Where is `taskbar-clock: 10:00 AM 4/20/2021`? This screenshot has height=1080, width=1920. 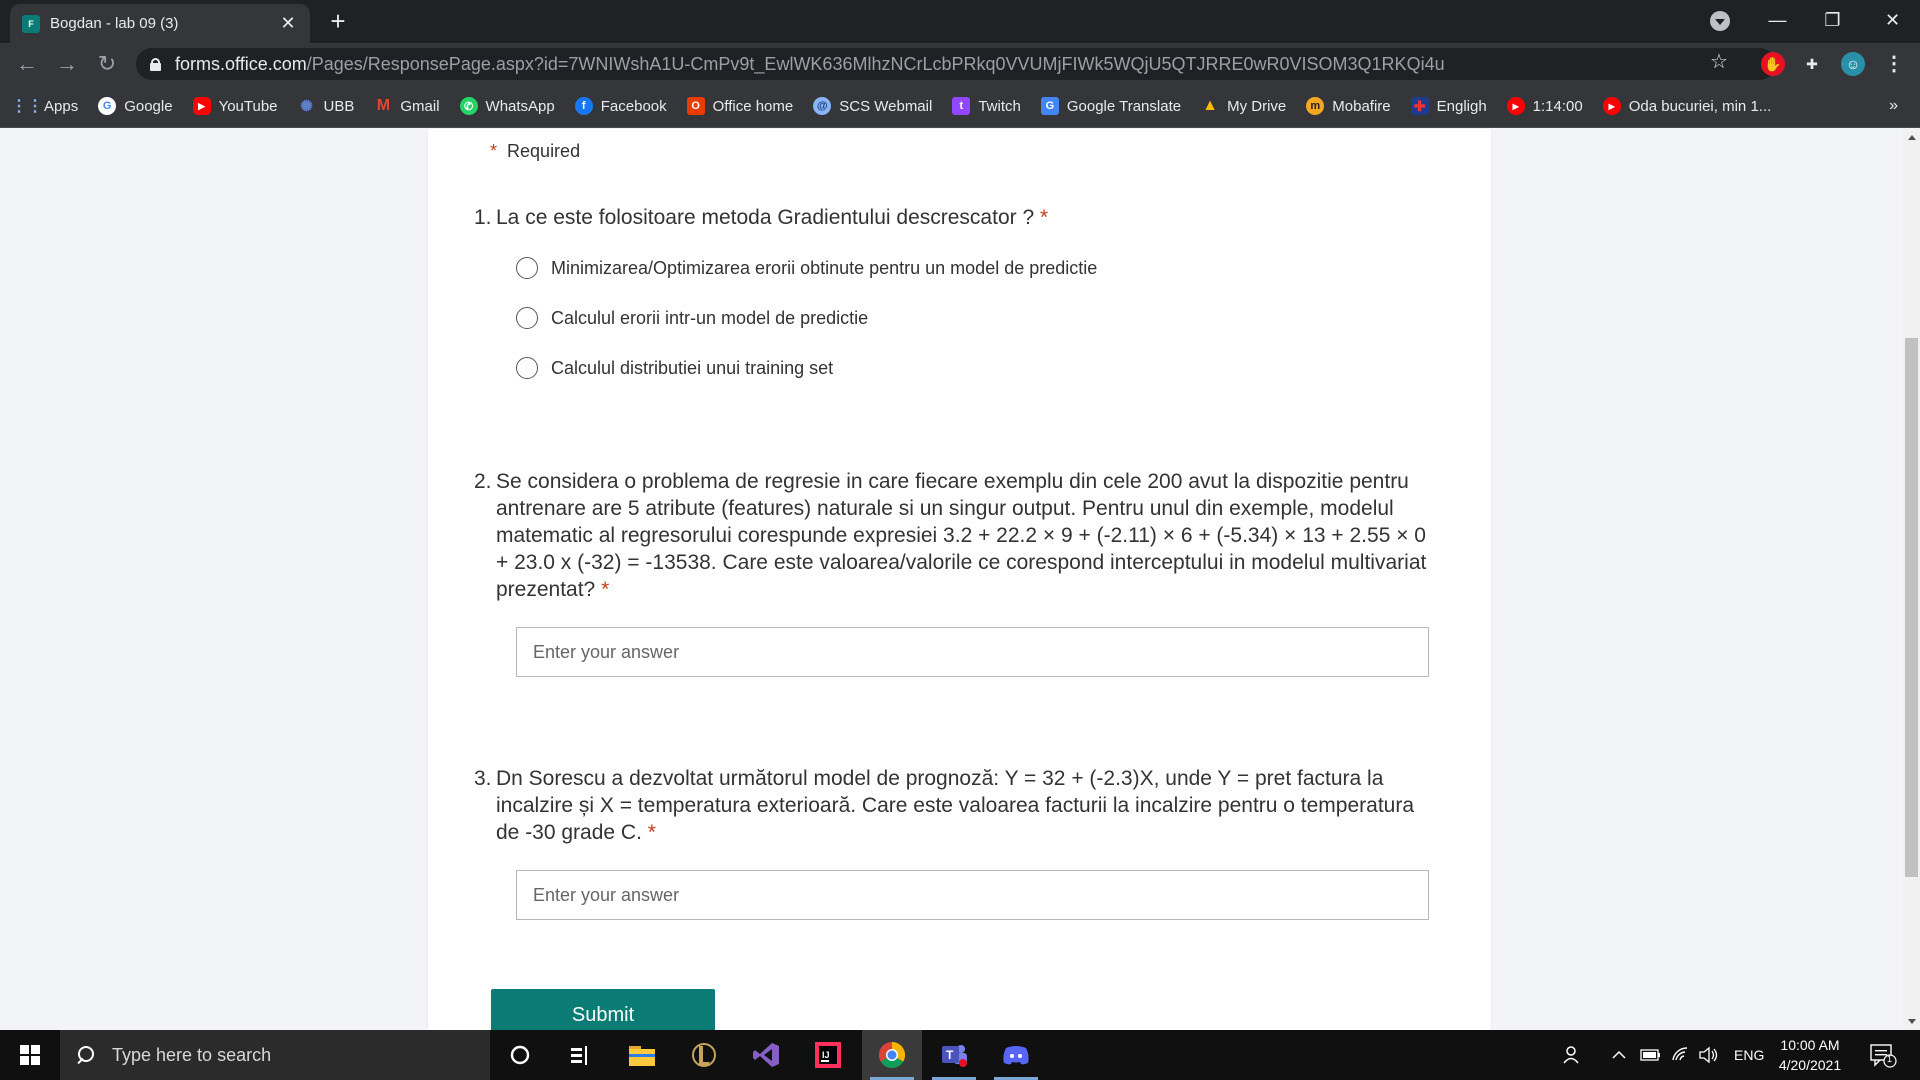 taskbar-clock: 10:00 AM 4/20/2021 is located at coordinates (1810, 1055).